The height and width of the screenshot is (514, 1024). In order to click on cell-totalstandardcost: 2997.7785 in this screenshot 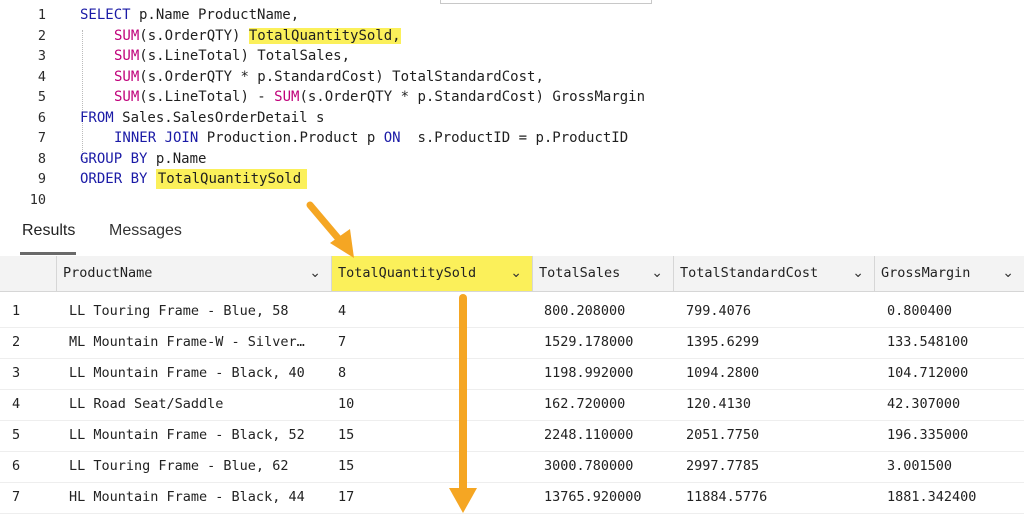, I will do `click(778, 466)`.